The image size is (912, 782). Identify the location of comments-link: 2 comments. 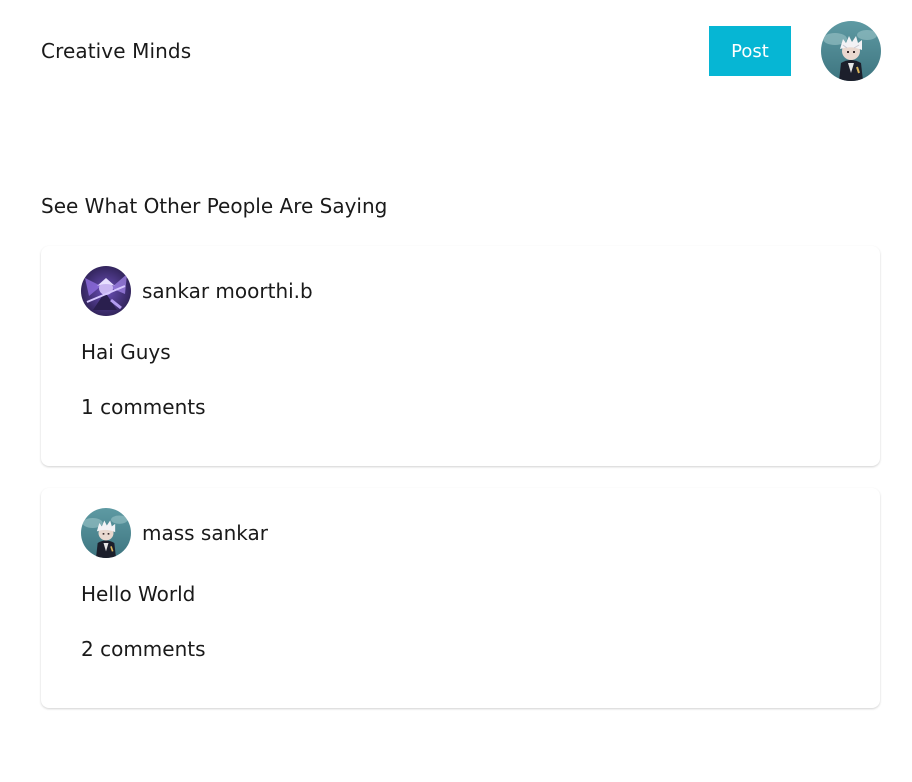
(143, 649).